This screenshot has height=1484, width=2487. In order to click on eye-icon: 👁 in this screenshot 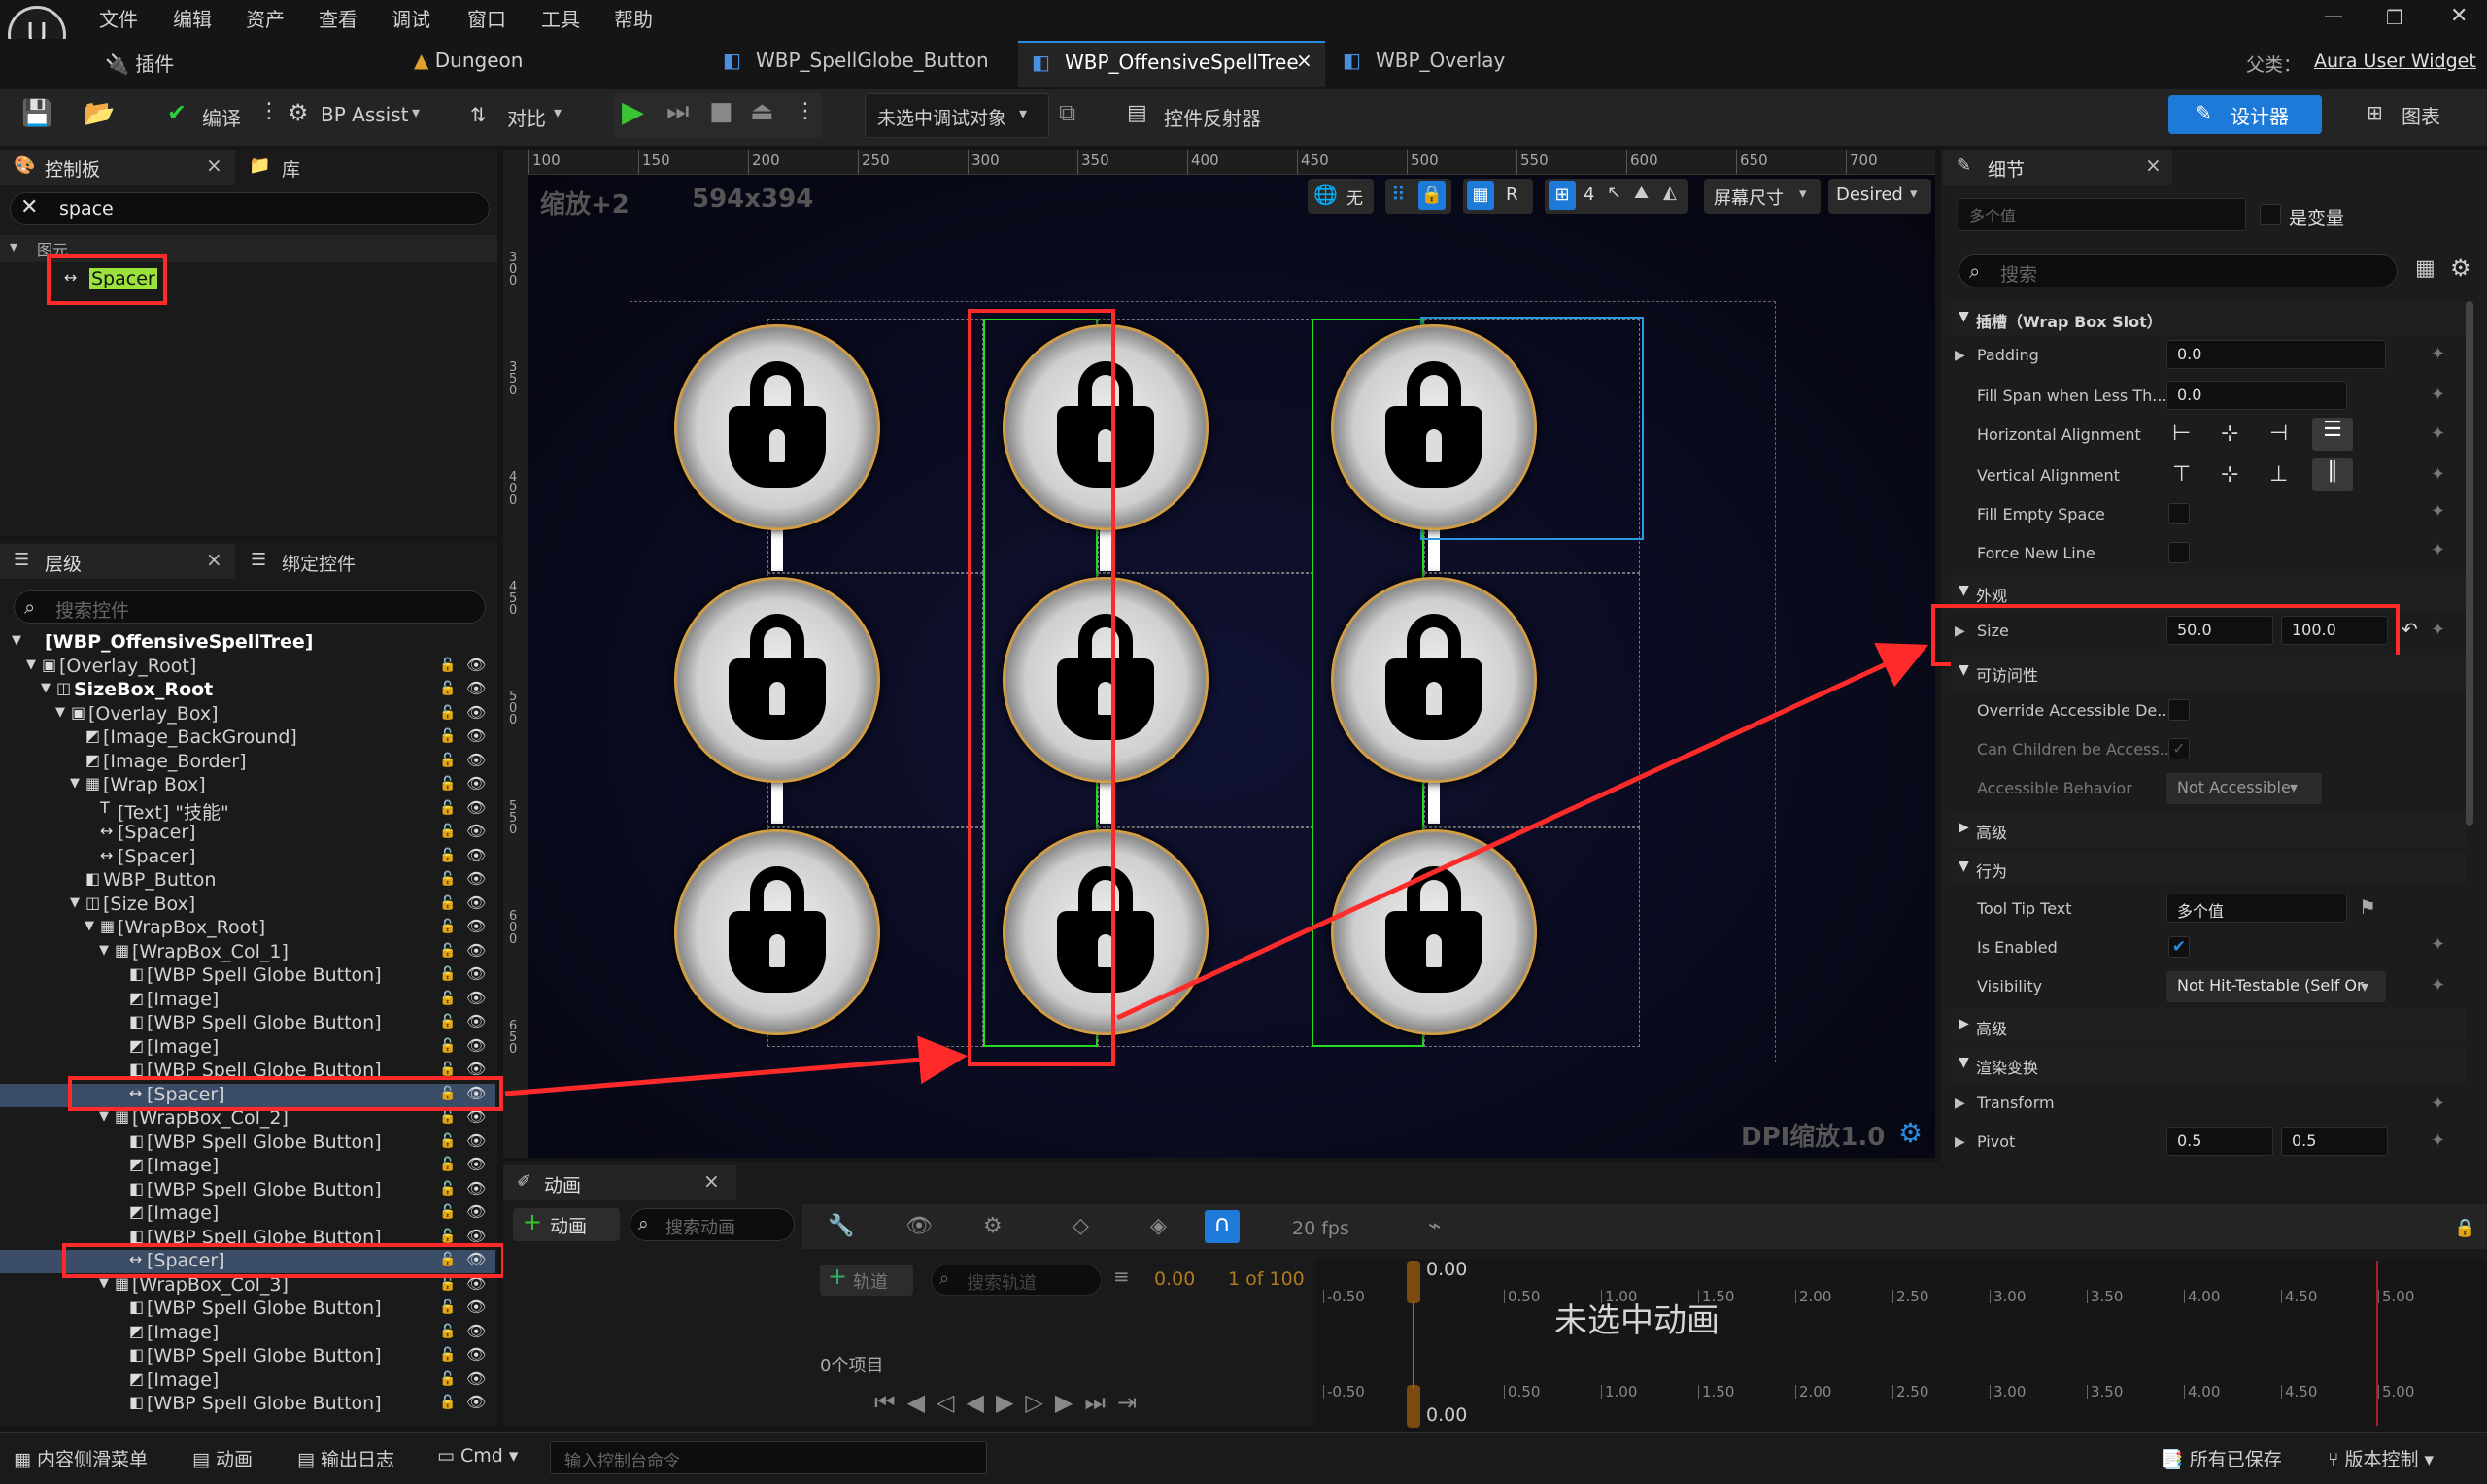, I will do `click(919, 1226)`.